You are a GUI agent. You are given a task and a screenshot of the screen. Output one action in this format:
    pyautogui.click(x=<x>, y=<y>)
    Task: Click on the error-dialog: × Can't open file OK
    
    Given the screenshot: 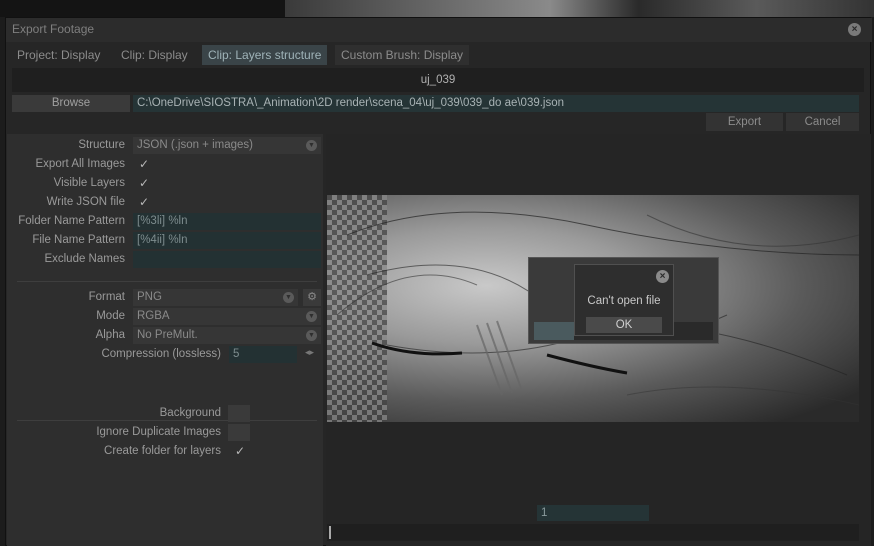 What is the action you would take?
    pyautogui.click(x=624, y=300)
    